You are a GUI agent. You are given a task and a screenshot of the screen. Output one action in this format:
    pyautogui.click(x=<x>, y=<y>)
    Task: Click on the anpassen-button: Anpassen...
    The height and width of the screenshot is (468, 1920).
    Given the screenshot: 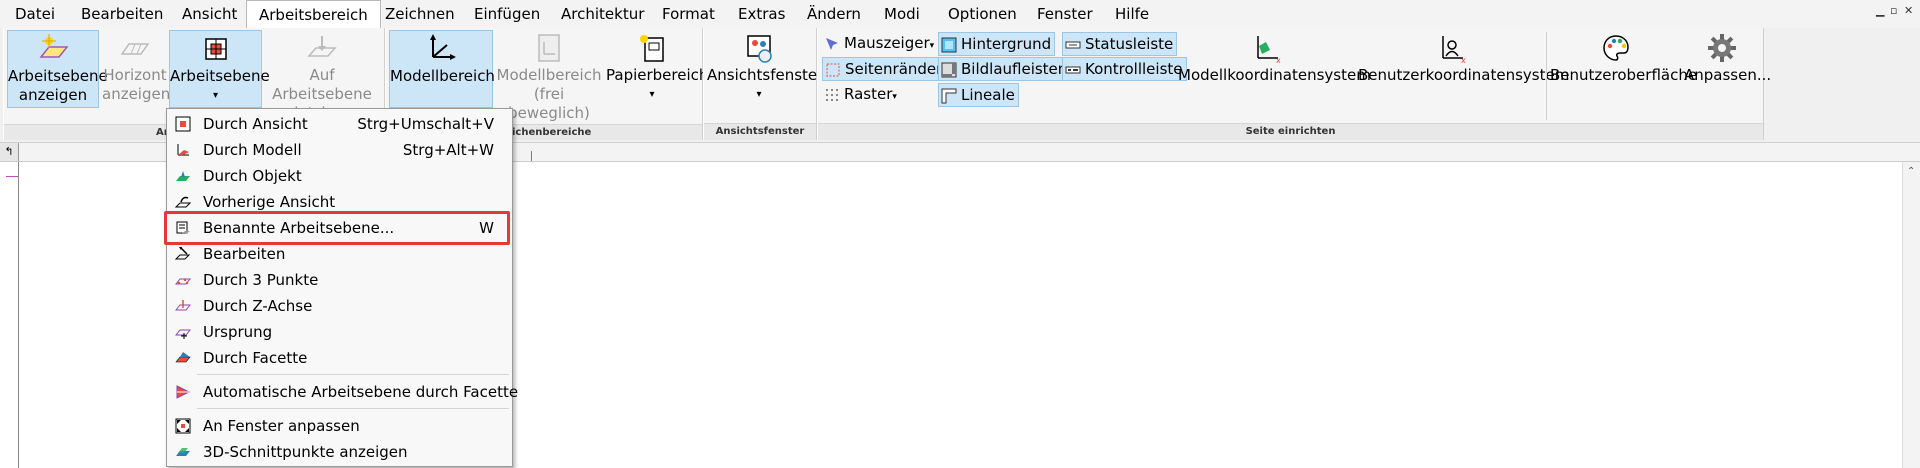 What is the action you would take?
    pyautogui.click(x=1728, y=68)
    